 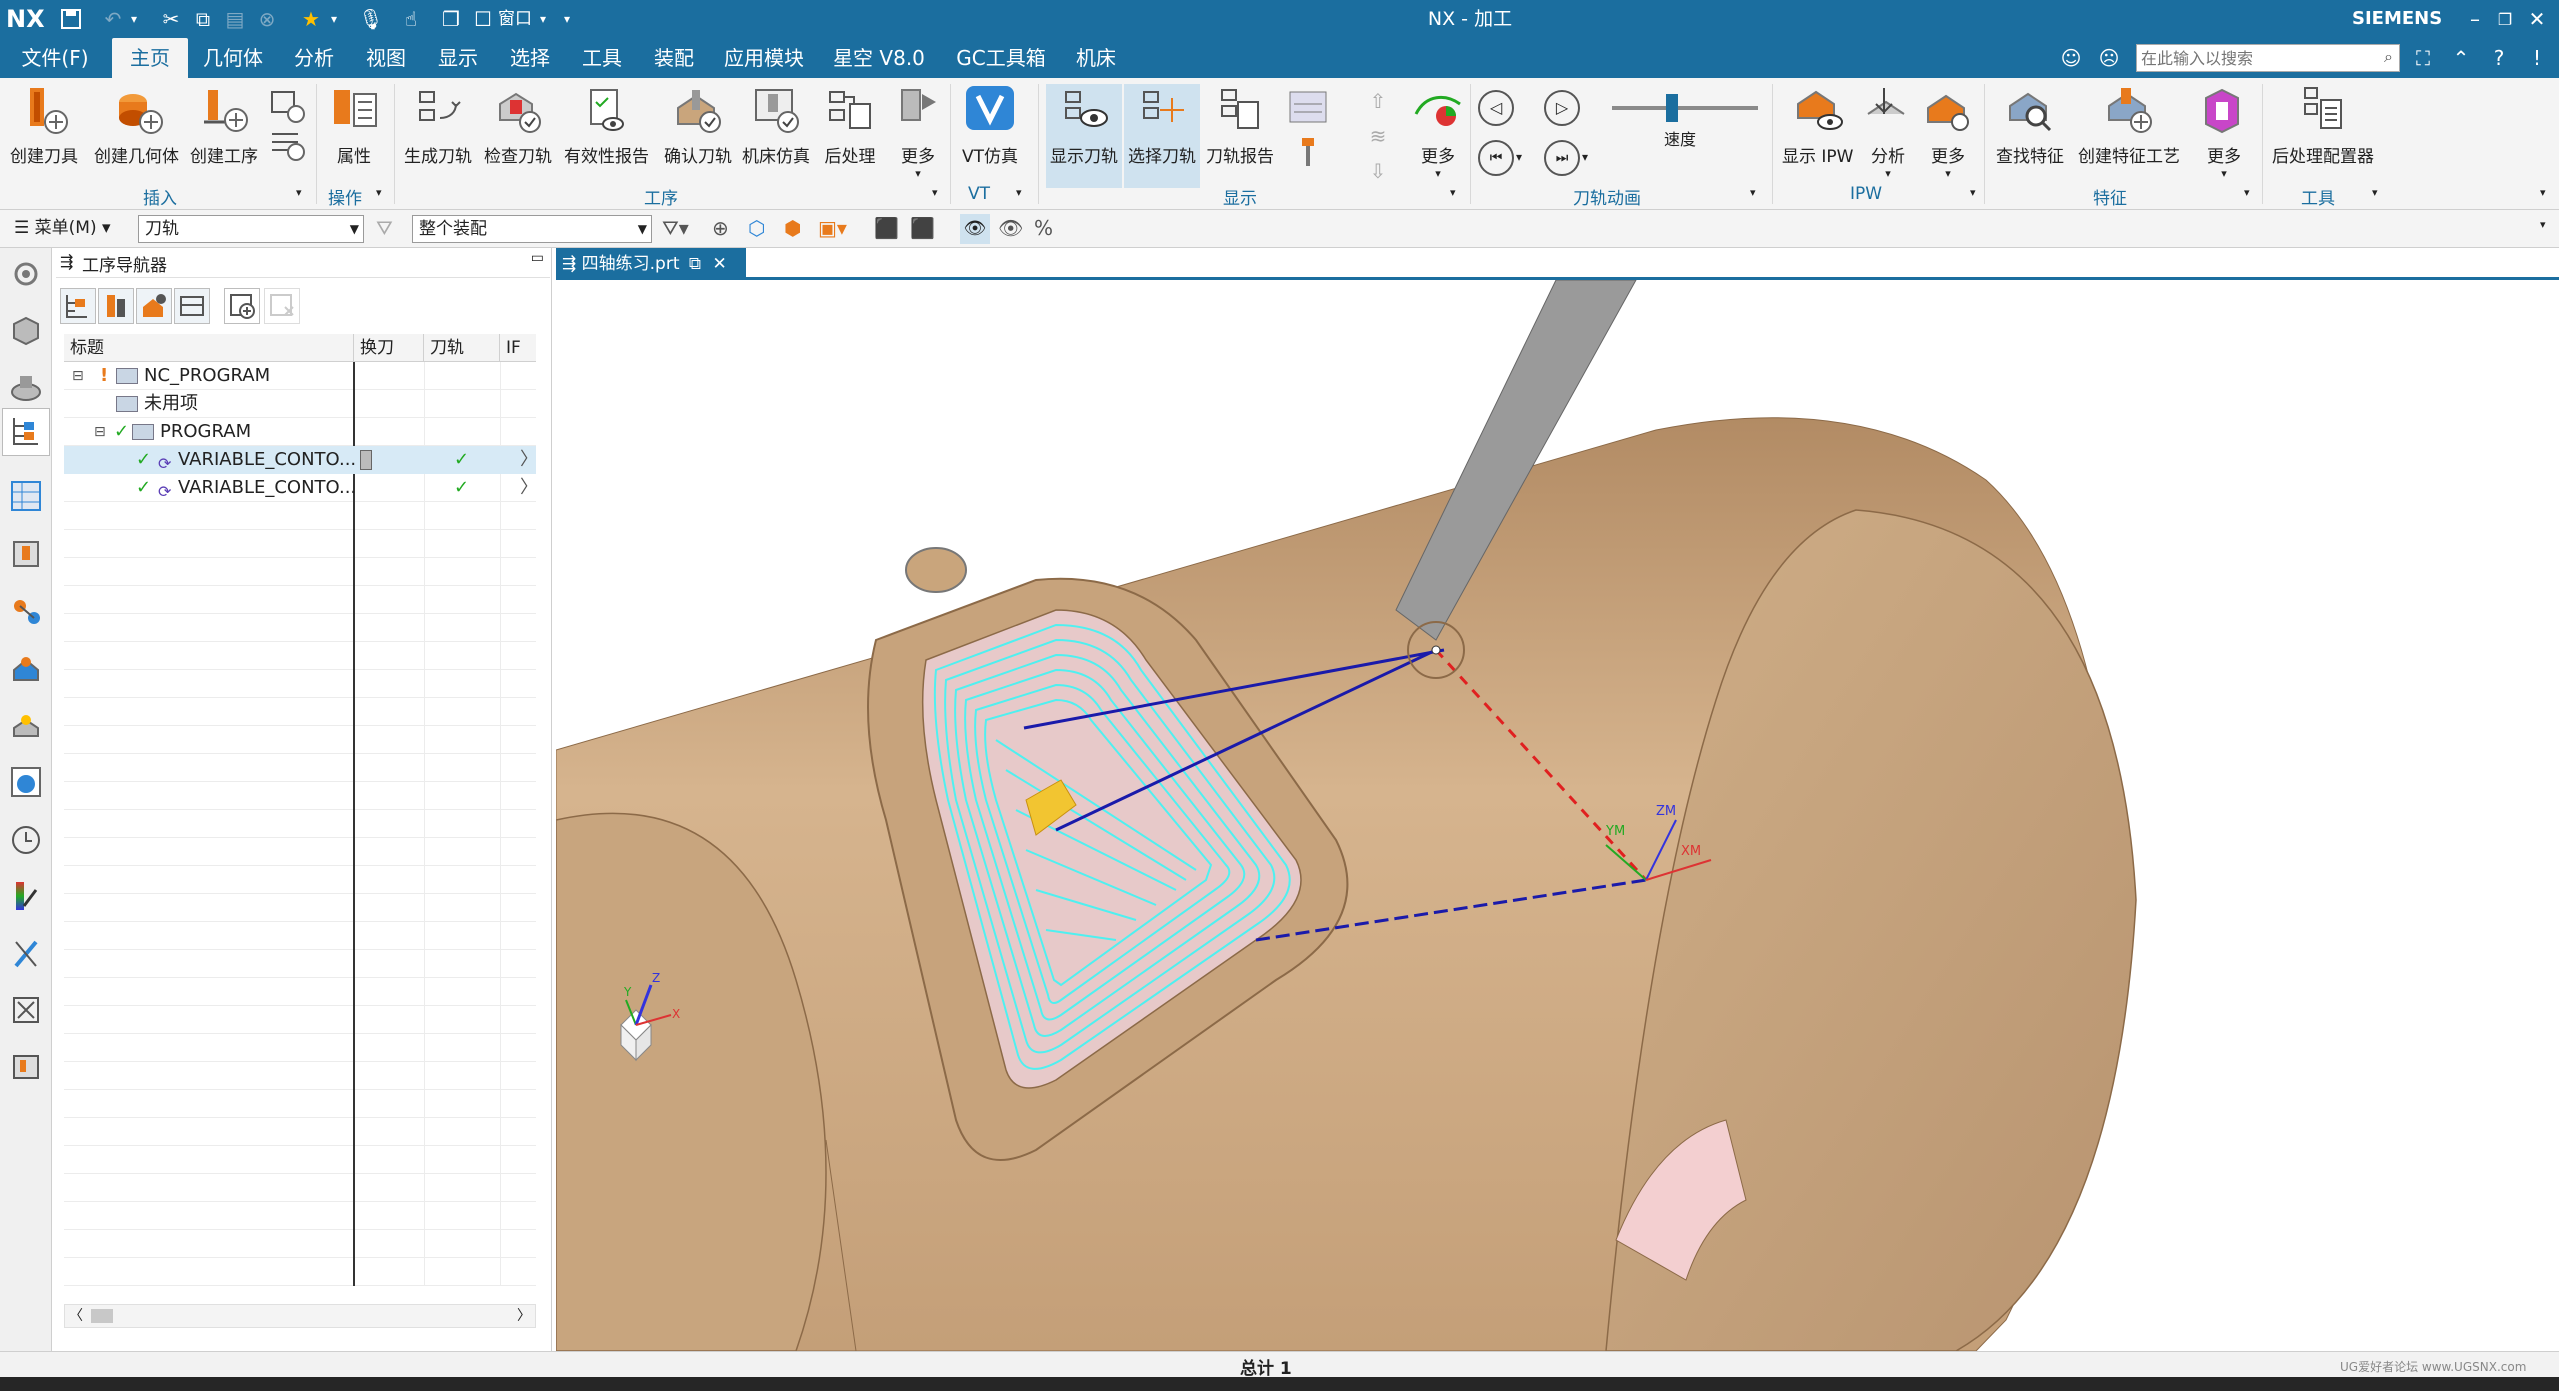 What do you see at coordinates (371, 19) in the screenshot?
I see `microphone-icon: 🎙` at bounding box center [371, 19].